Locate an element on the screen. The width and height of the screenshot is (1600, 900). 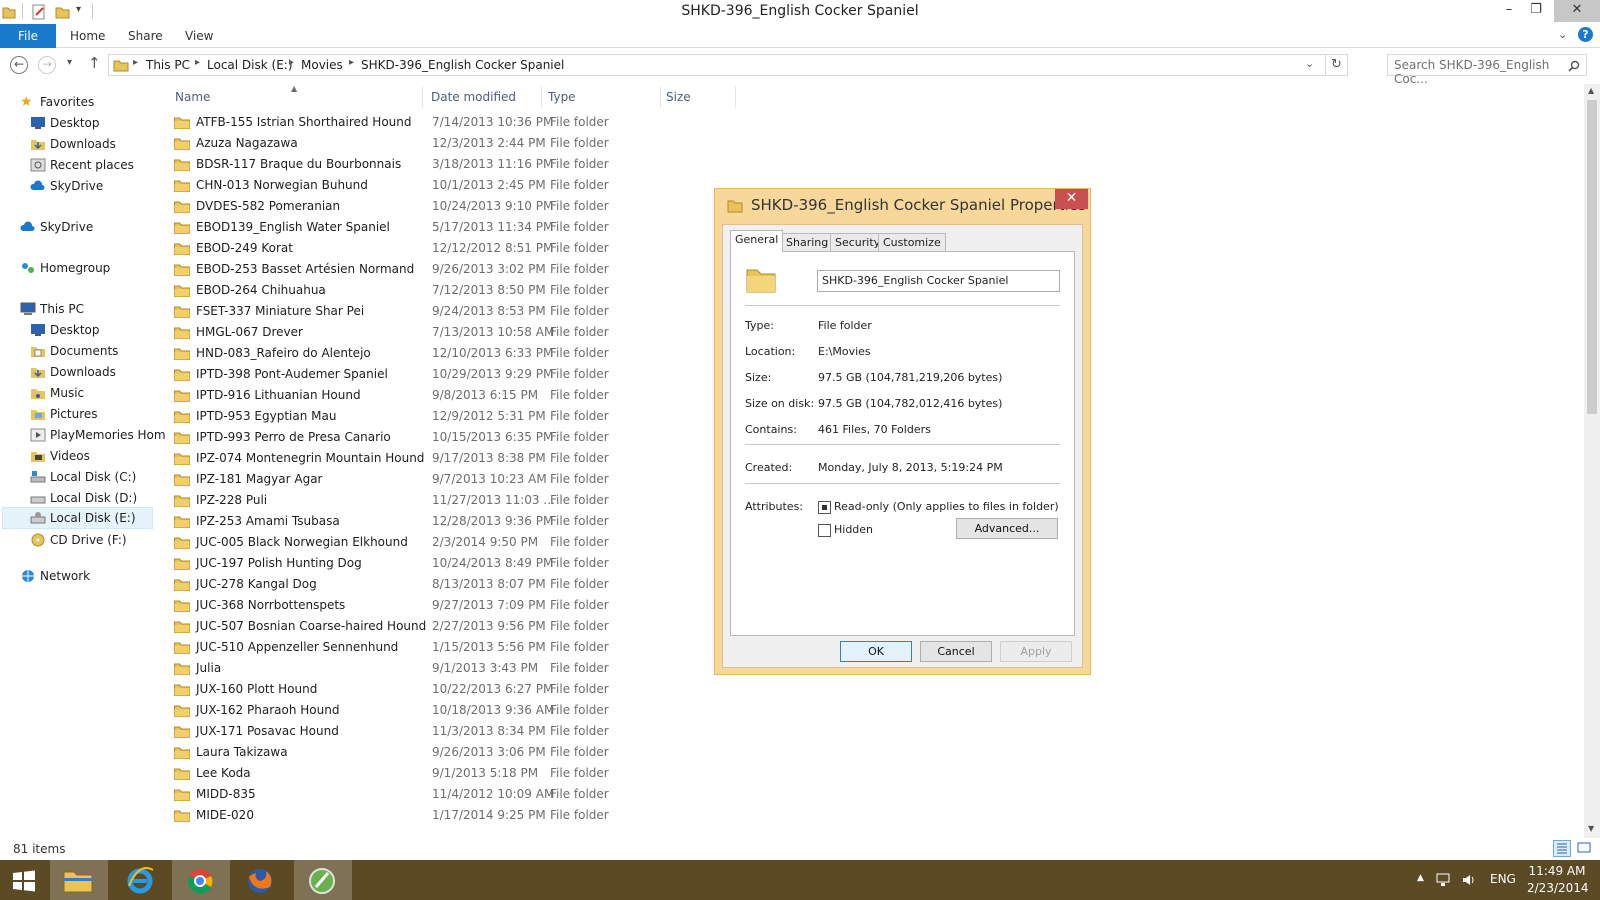
taskbar-chrome is located at coordinates (201, 880).